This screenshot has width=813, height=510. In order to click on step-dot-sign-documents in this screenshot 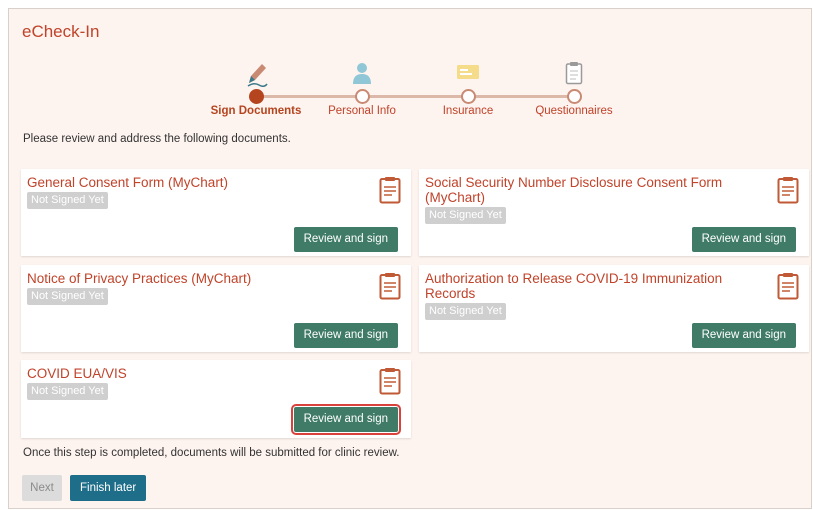, I will do `click(256, 96)`.